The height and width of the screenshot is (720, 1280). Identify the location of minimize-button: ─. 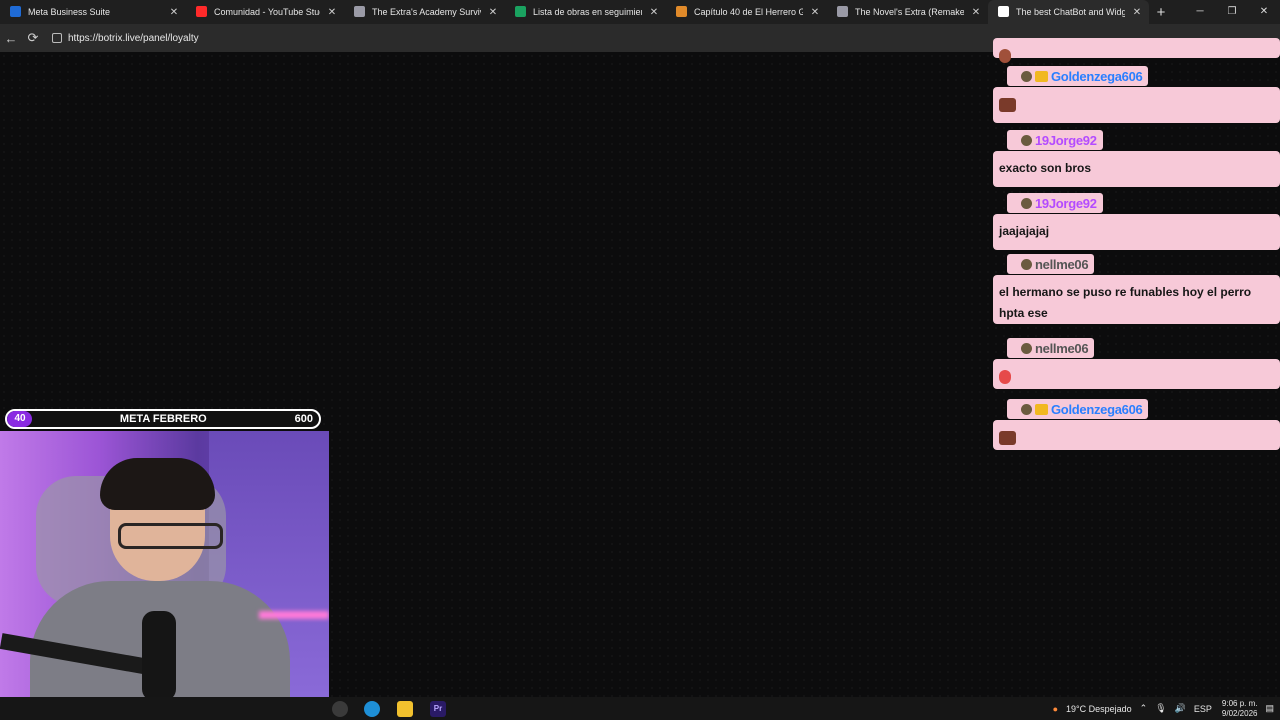
(1200, 12).